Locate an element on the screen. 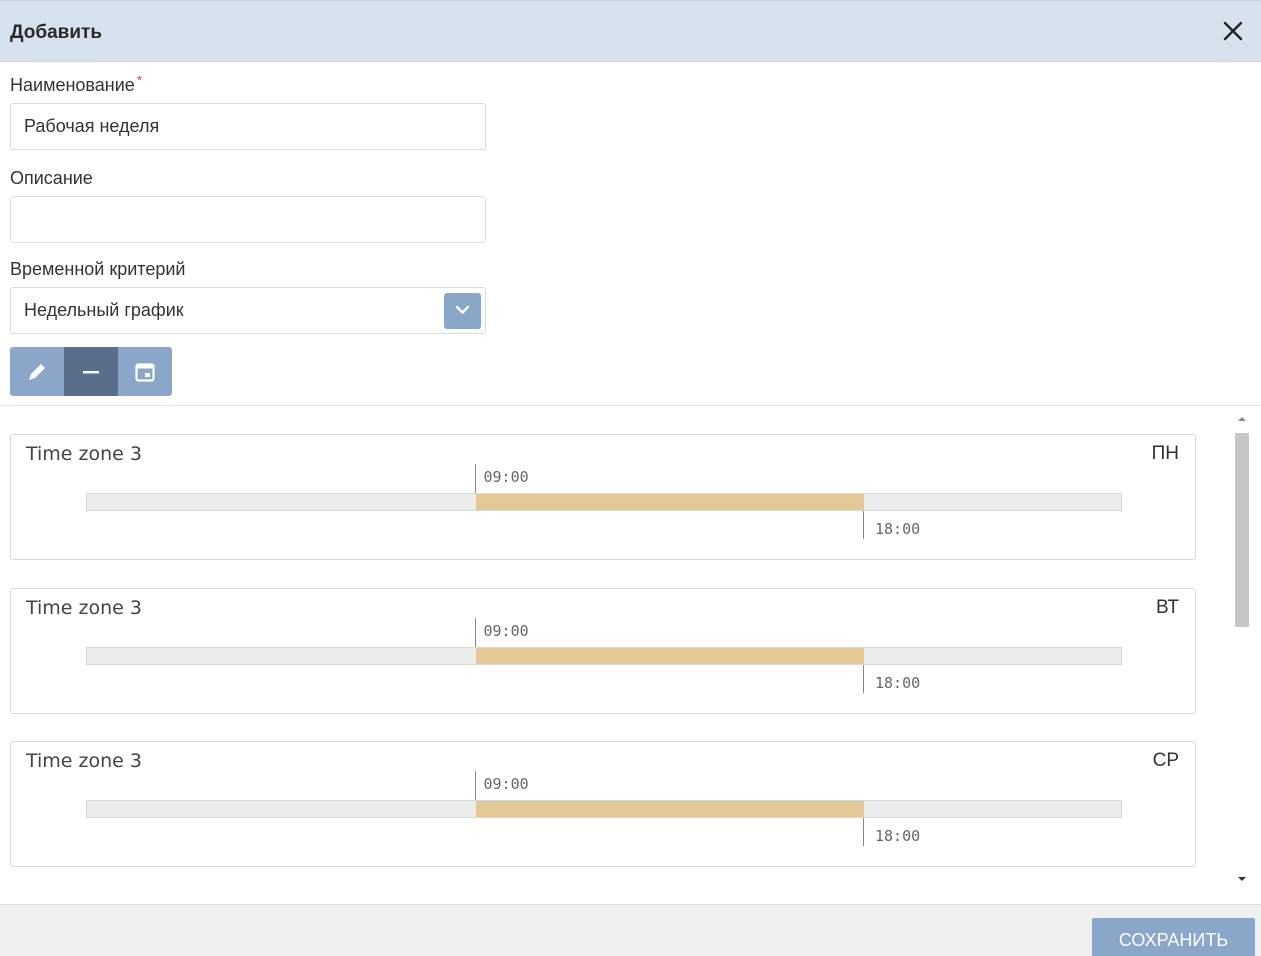 Image resolution: width=1261 pixels, height=956 pixels. day-label: ПН is located at coordinates (1165, 453).